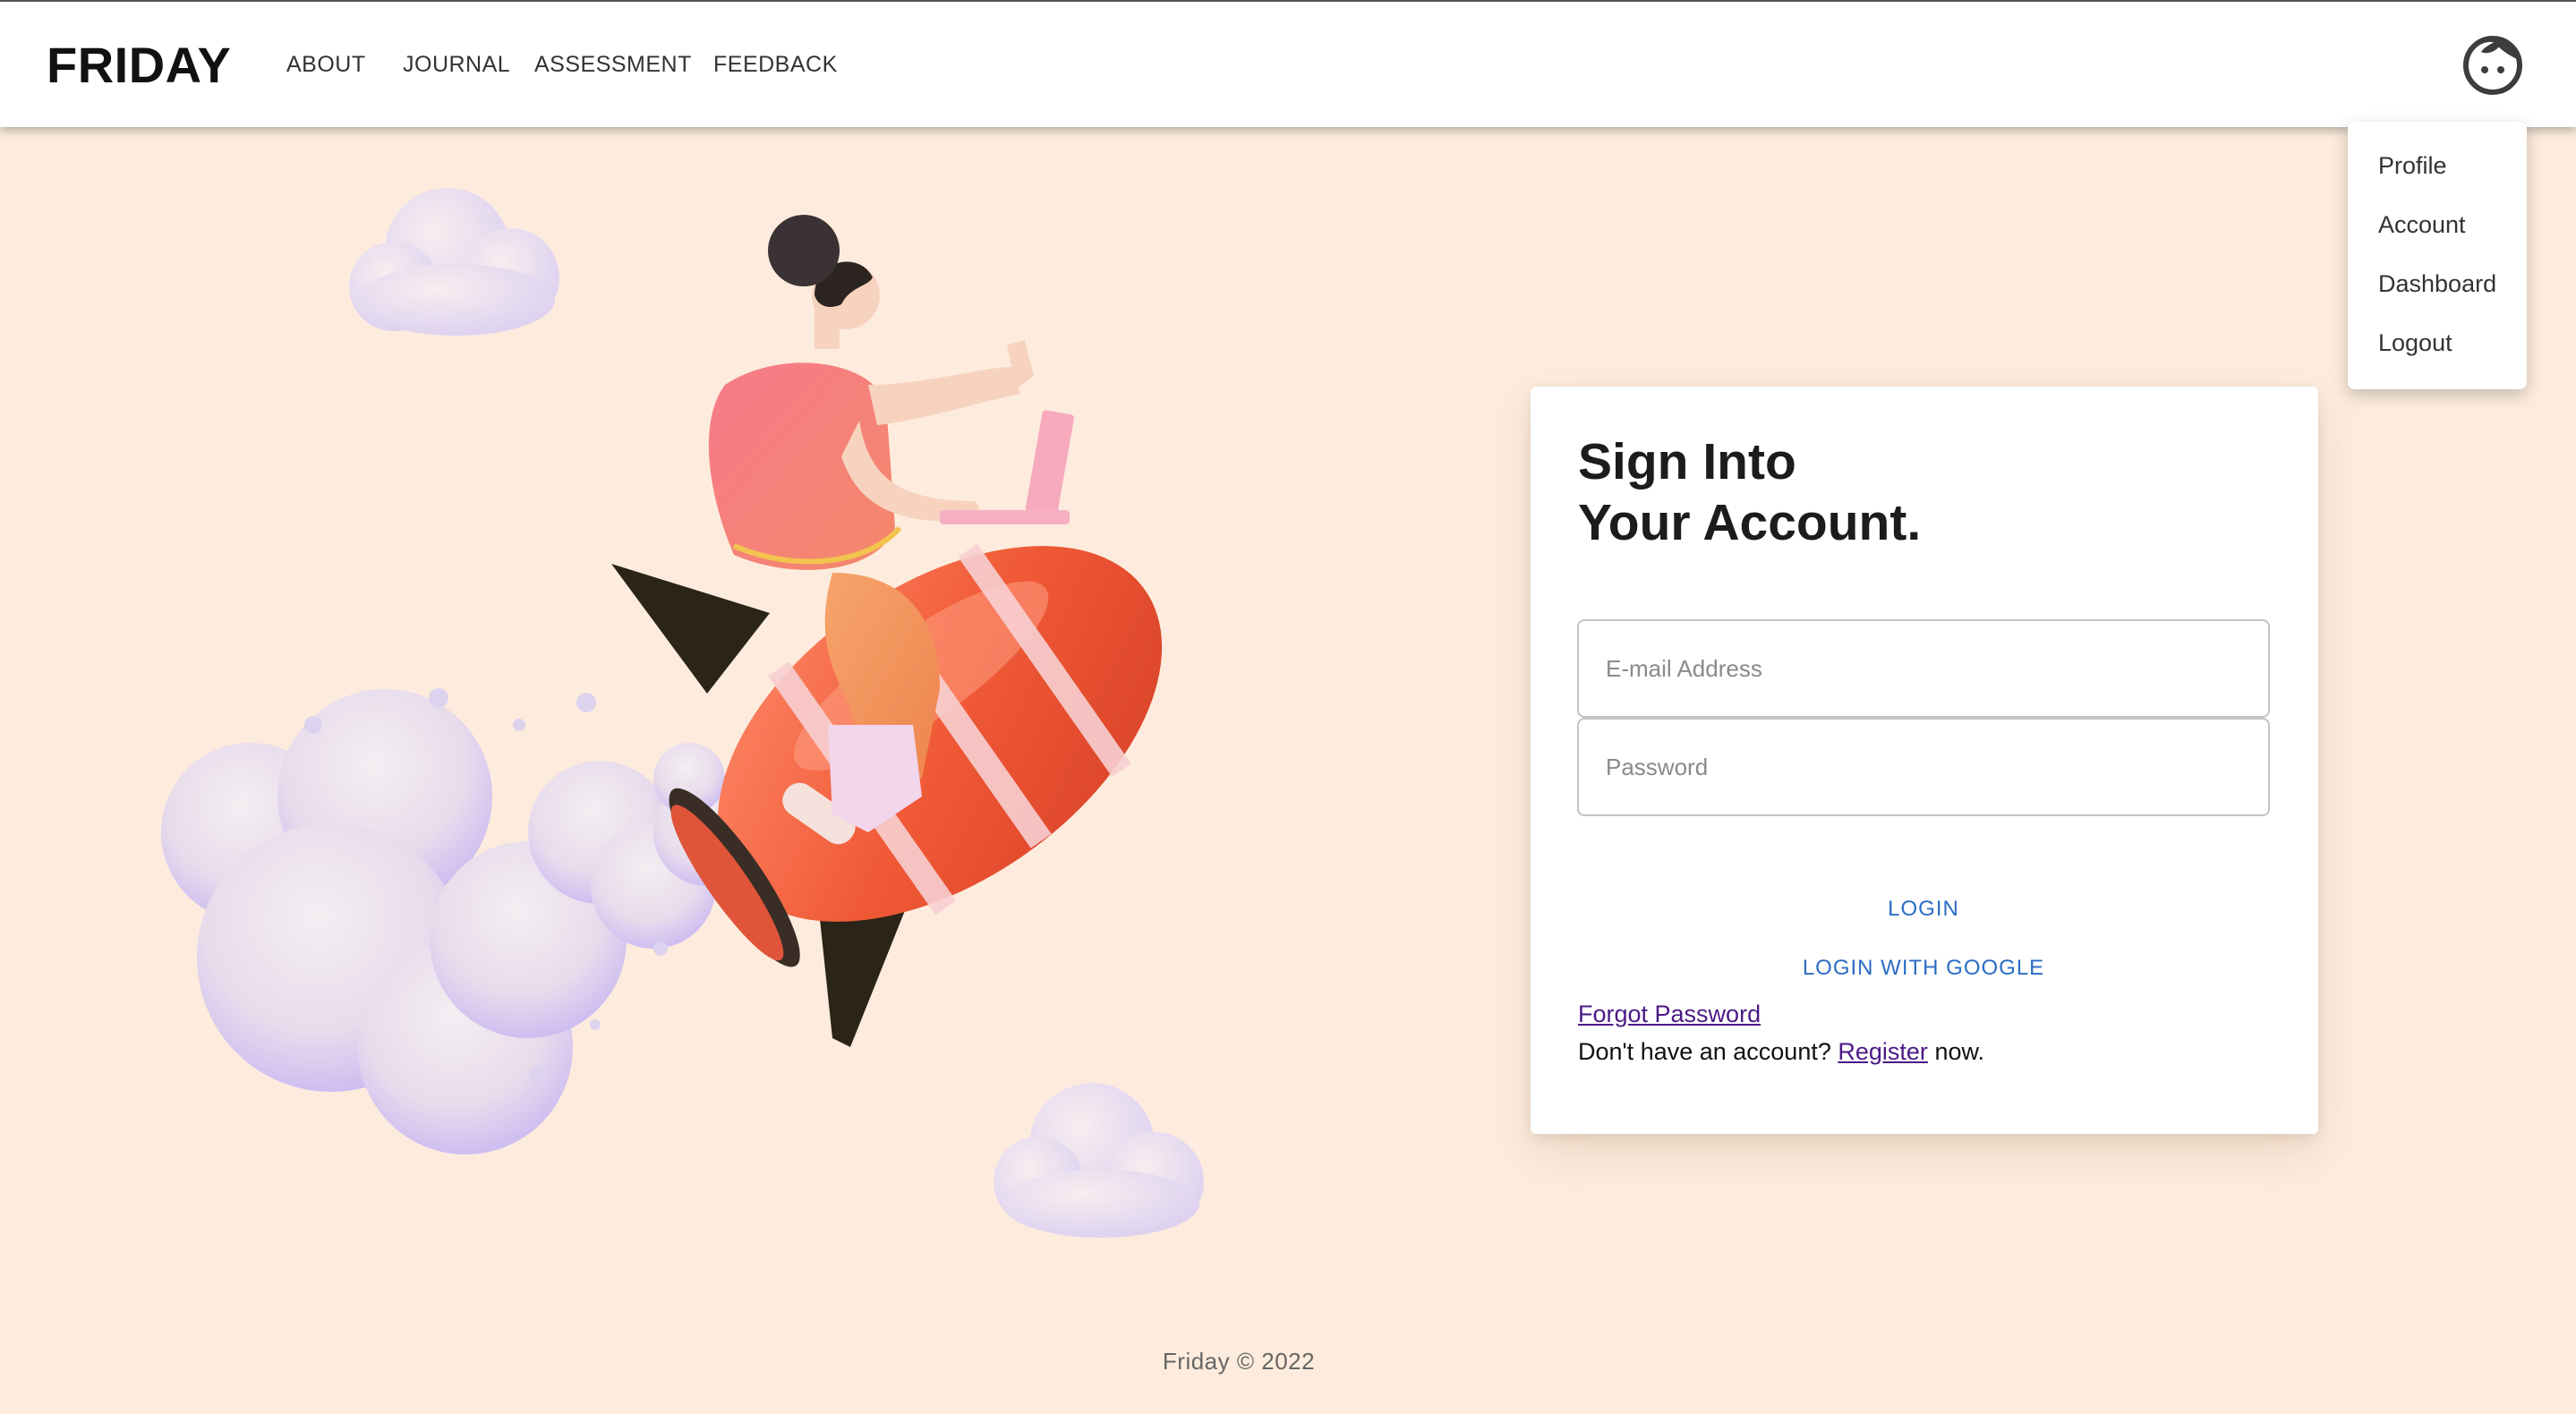  What do you see at coordinates (454, 262) in the screenshot?
I see `cloud-top` at bounding box center [454, 262].